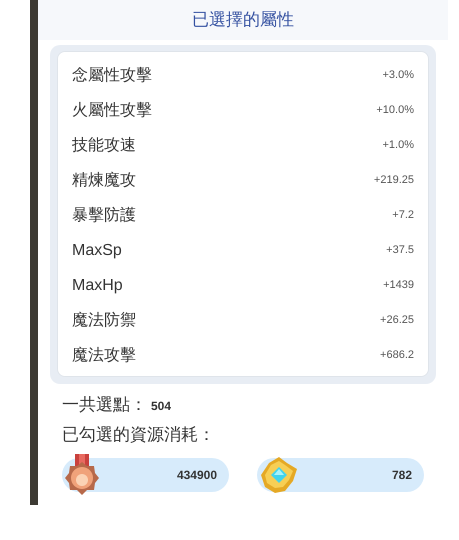  What do you see at coordinates (398, 286) in the screenshot?
I see `attribute-value: +1439` at bounding box center [398, 286].